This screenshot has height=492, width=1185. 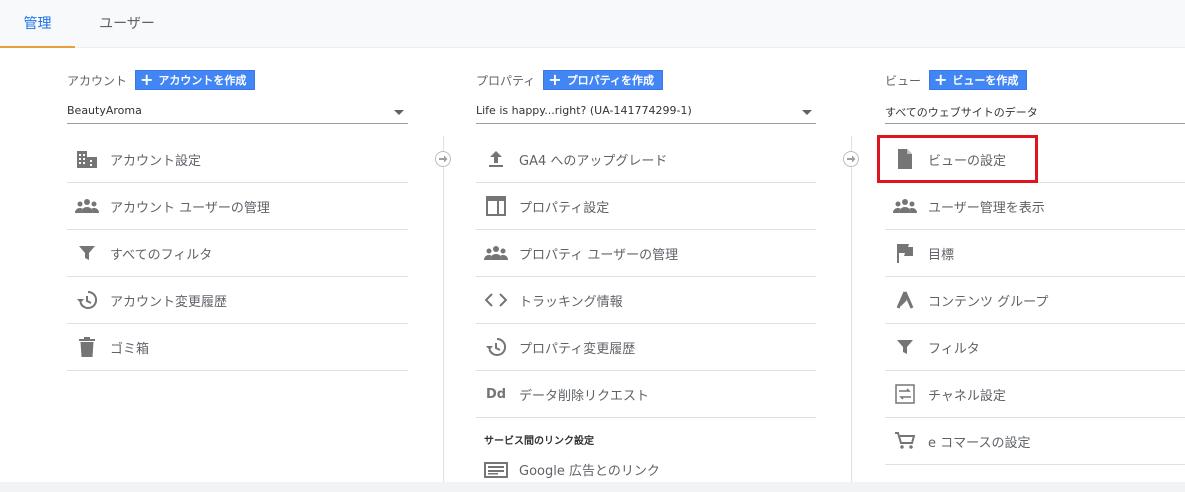 What do you see at coordinates (592, 24) in the screenshot?
I see `top-tab-bar: 管理 ユーザー` at bounding box center [592, 24].